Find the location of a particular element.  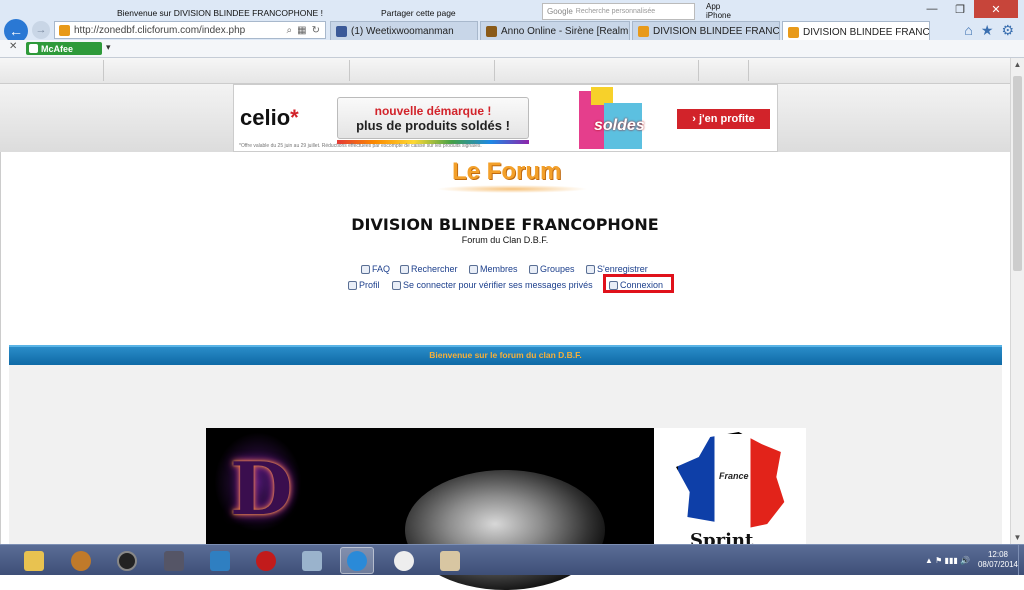

scroll-up-icon: ▲ is located at coordinates (1017, 64).